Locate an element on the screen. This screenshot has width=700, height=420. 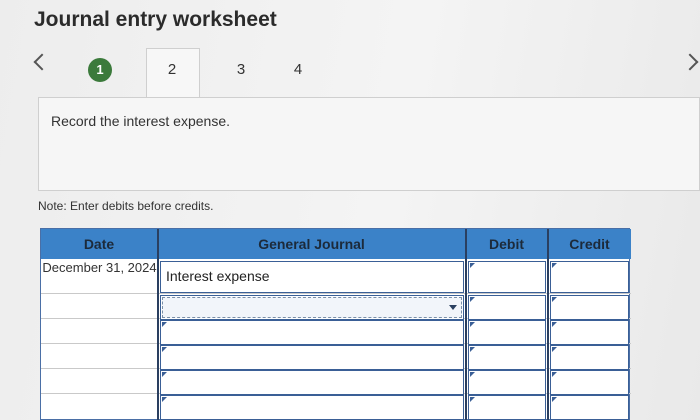
page-title: Journal entry worksheet is located at coordinates (155, 19).